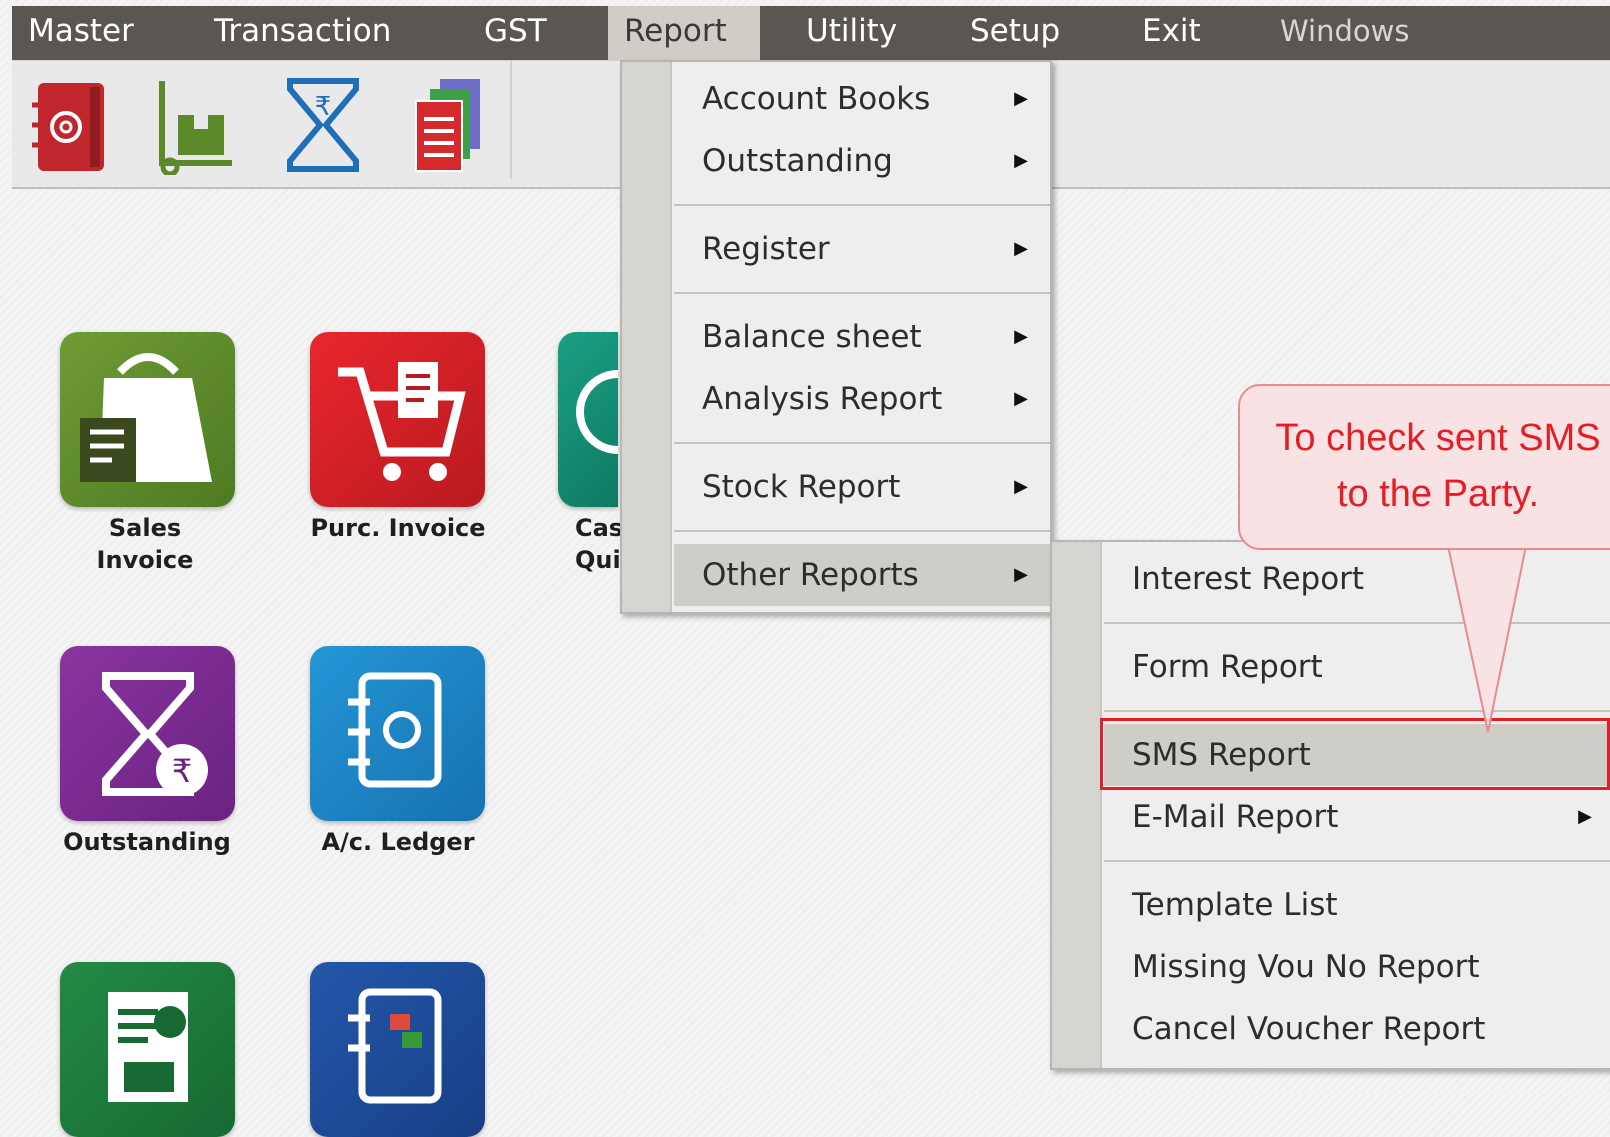 The height and width of the screenshot is (1137, 1610). I want to click on menu-item-cancel-voucher-report: Cancel Voucher Report, so click(1357, 1029).